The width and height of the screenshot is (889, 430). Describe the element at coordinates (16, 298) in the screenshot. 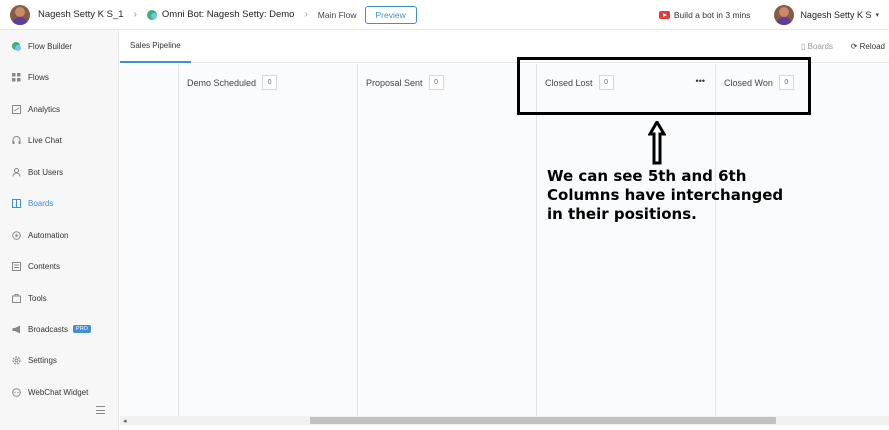

I see `tools-icon` at that location.